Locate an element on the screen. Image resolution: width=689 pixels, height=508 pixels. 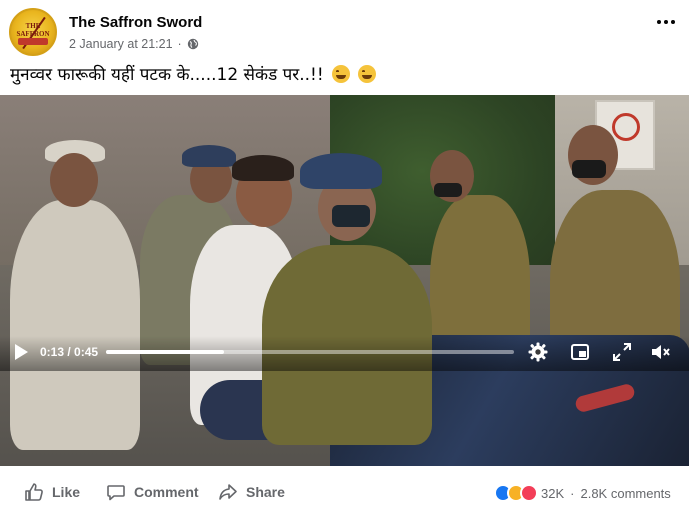
page-avatar: THE SAFFRON is located at coordinates (33, 32).